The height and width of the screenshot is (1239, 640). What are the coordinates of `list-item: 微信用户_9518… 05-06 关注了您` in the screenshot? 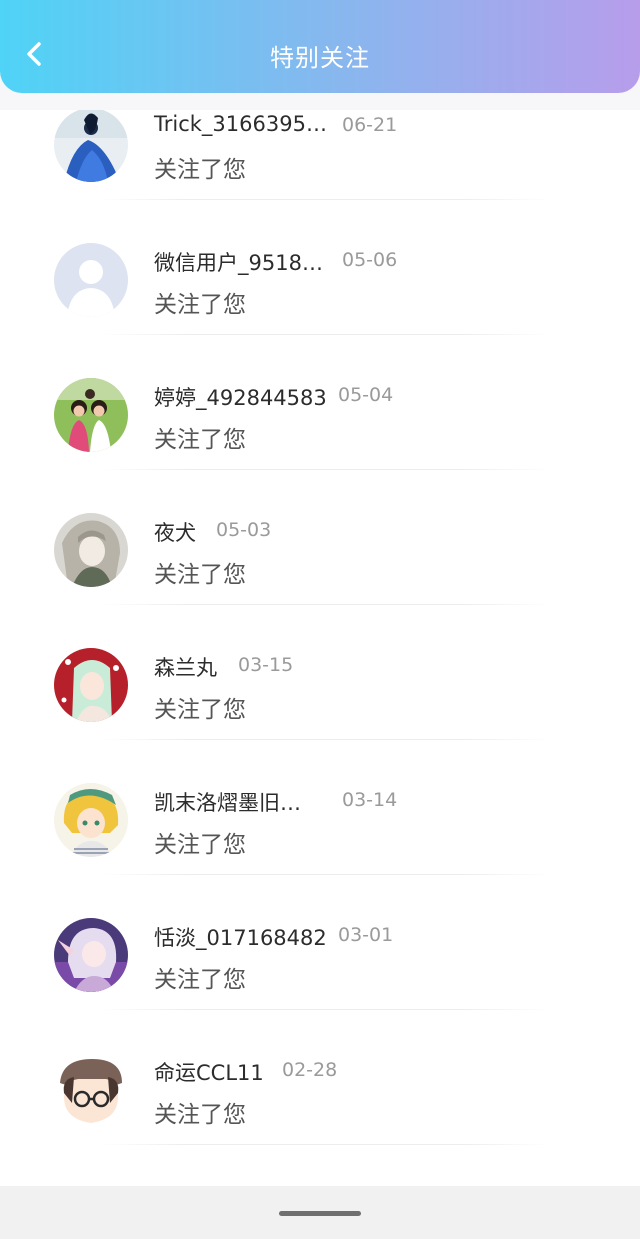 It's located at (320, 311).